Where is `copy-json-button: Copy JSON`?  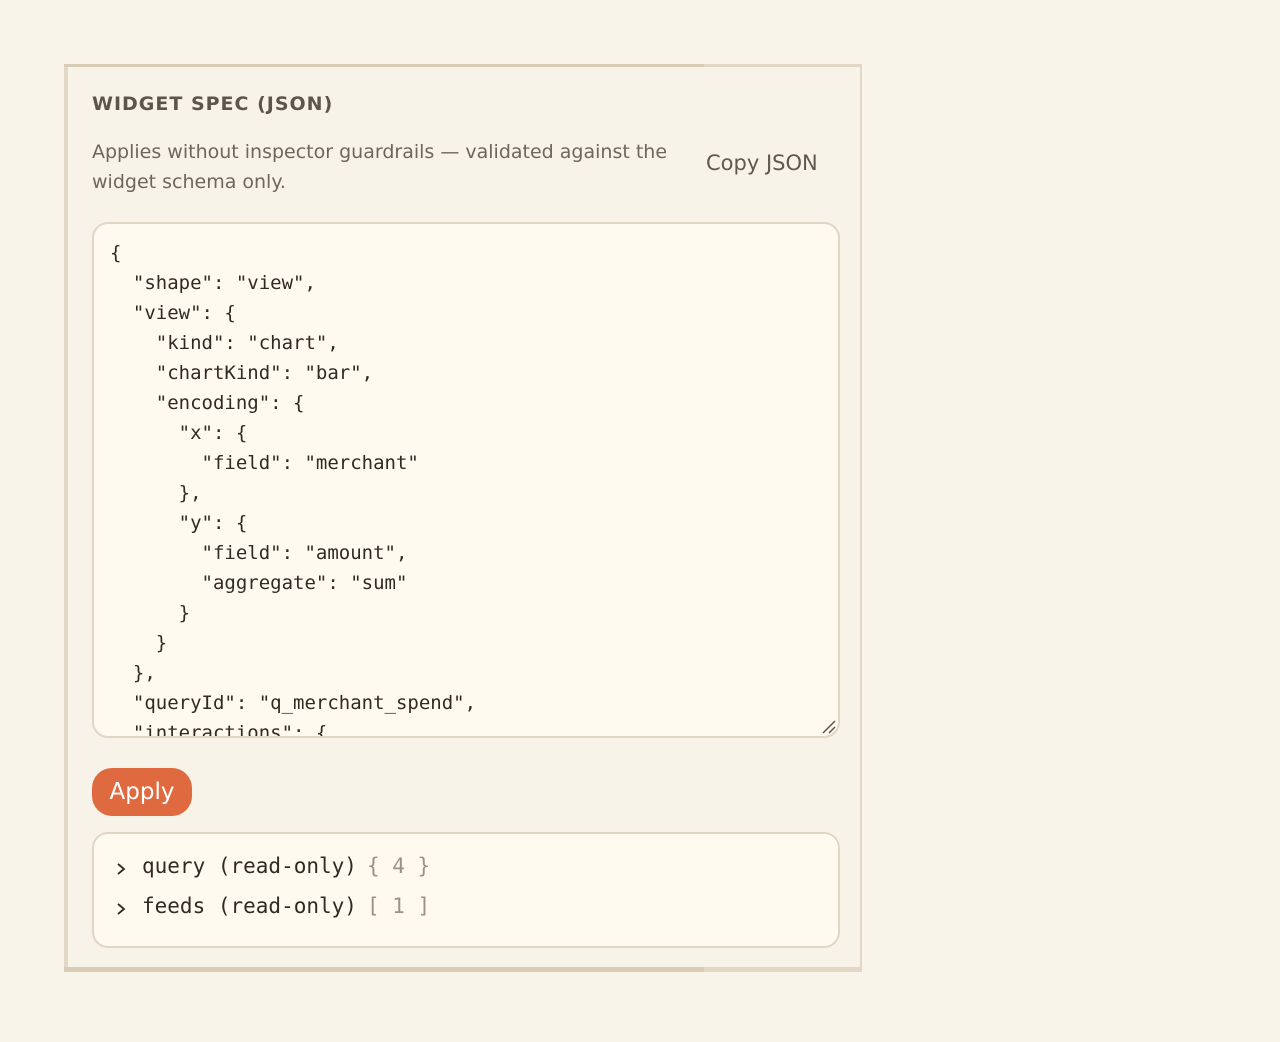
copy-json-button: Copy JSON is located at coordinates (762, 163).